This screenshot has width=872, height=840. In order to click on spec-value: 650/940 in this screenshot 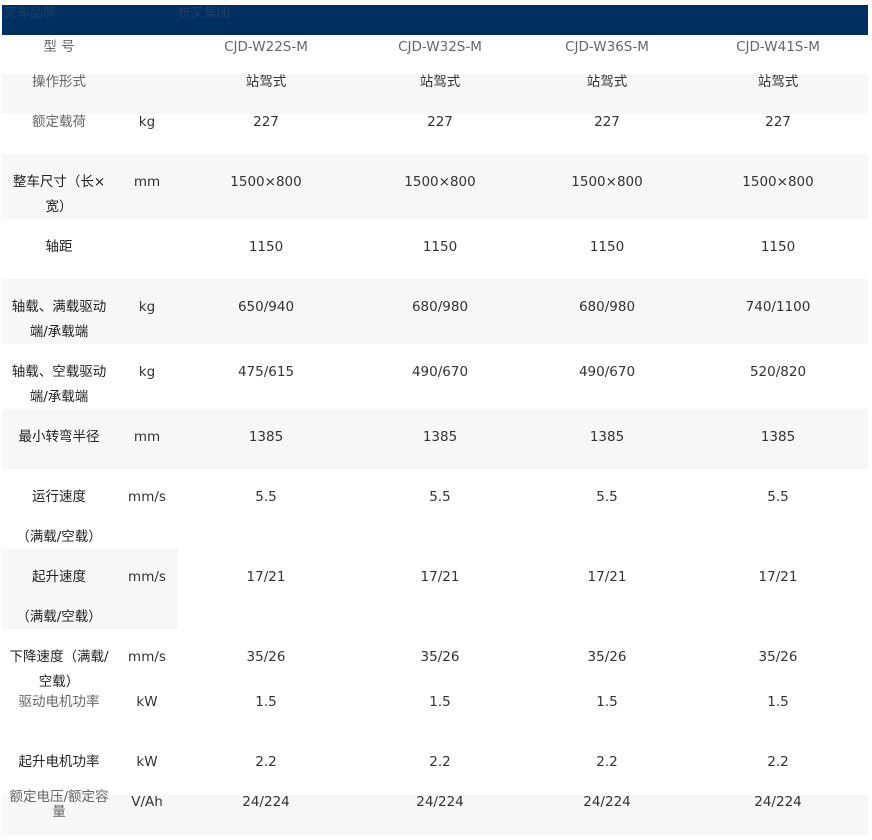, I will do `click(266, 307)`.